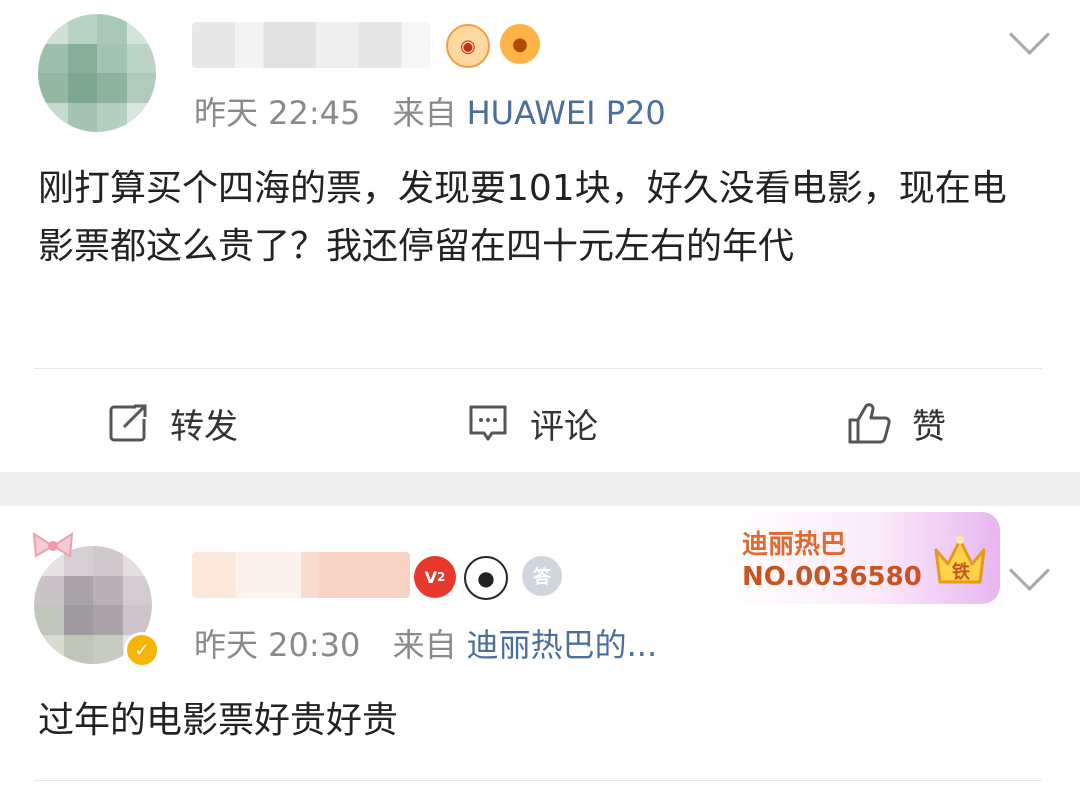 Image resolution: width=1080 pixels, height=790 pixels. I want to click on verified-badge-icon: ✓, so click(142, 650).